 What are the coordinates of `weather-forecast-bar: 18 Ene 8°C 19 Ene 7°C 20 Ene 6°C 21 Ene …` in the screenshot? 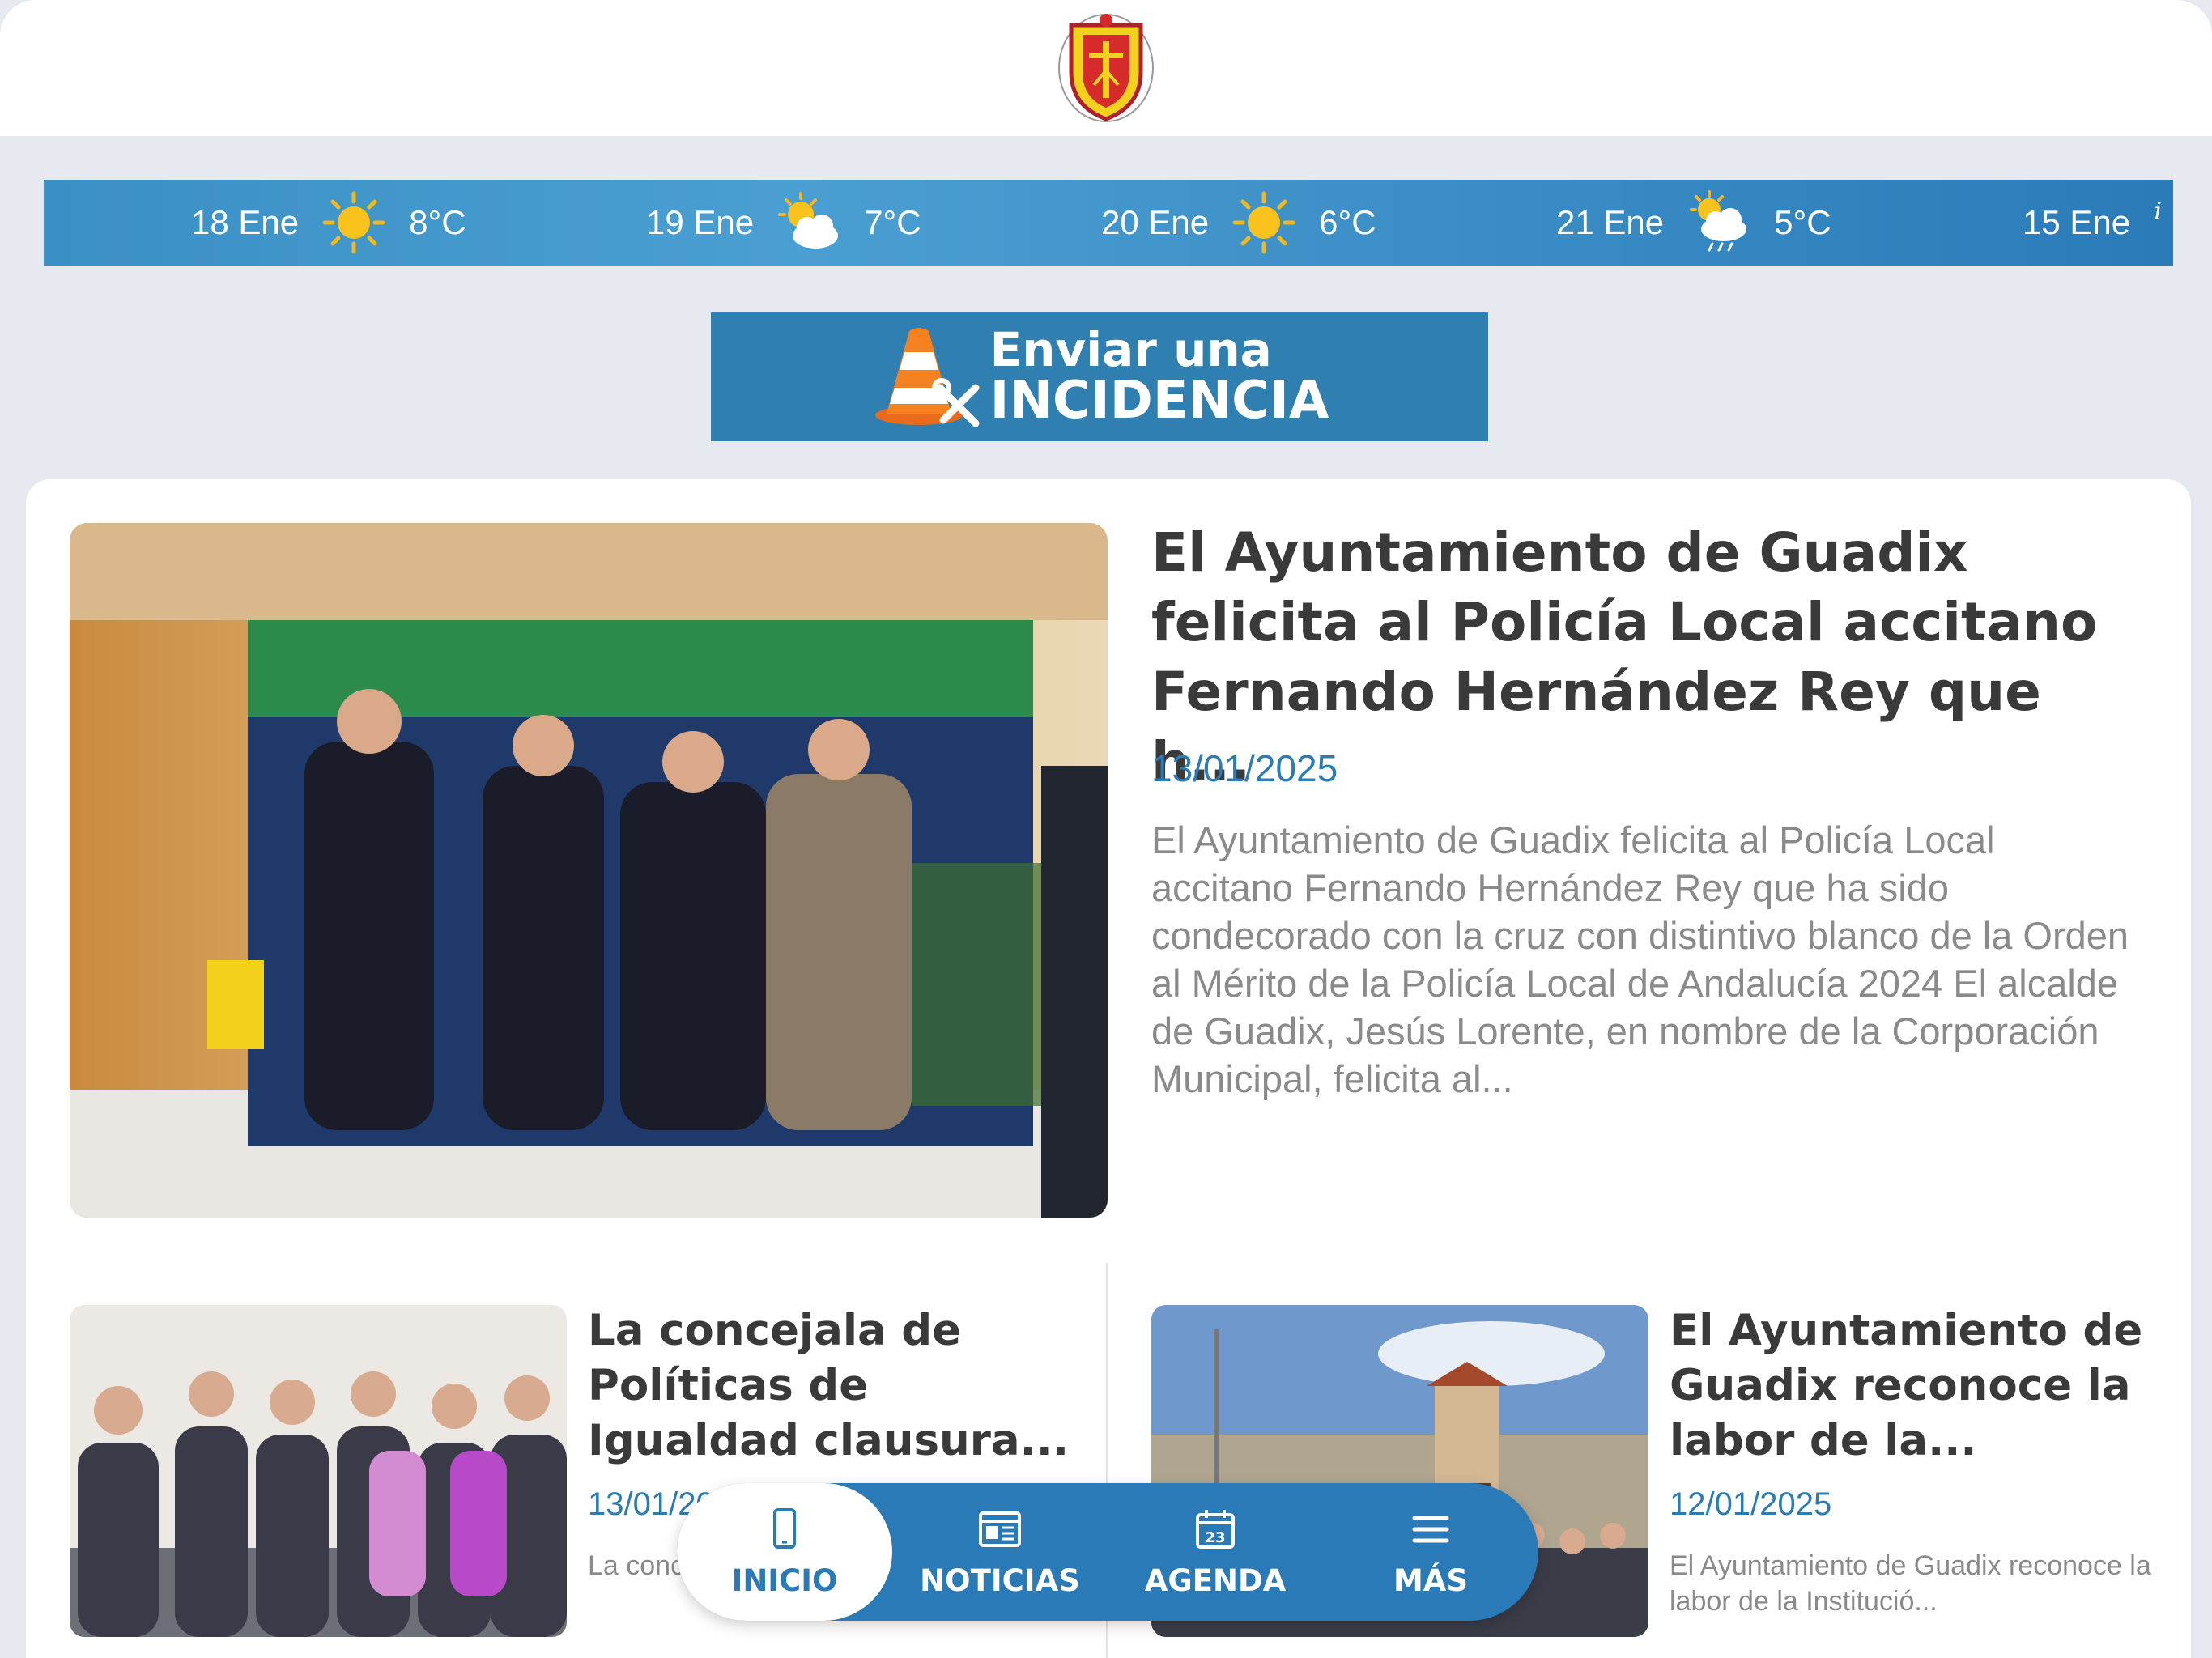 It's located at (1109, 223).